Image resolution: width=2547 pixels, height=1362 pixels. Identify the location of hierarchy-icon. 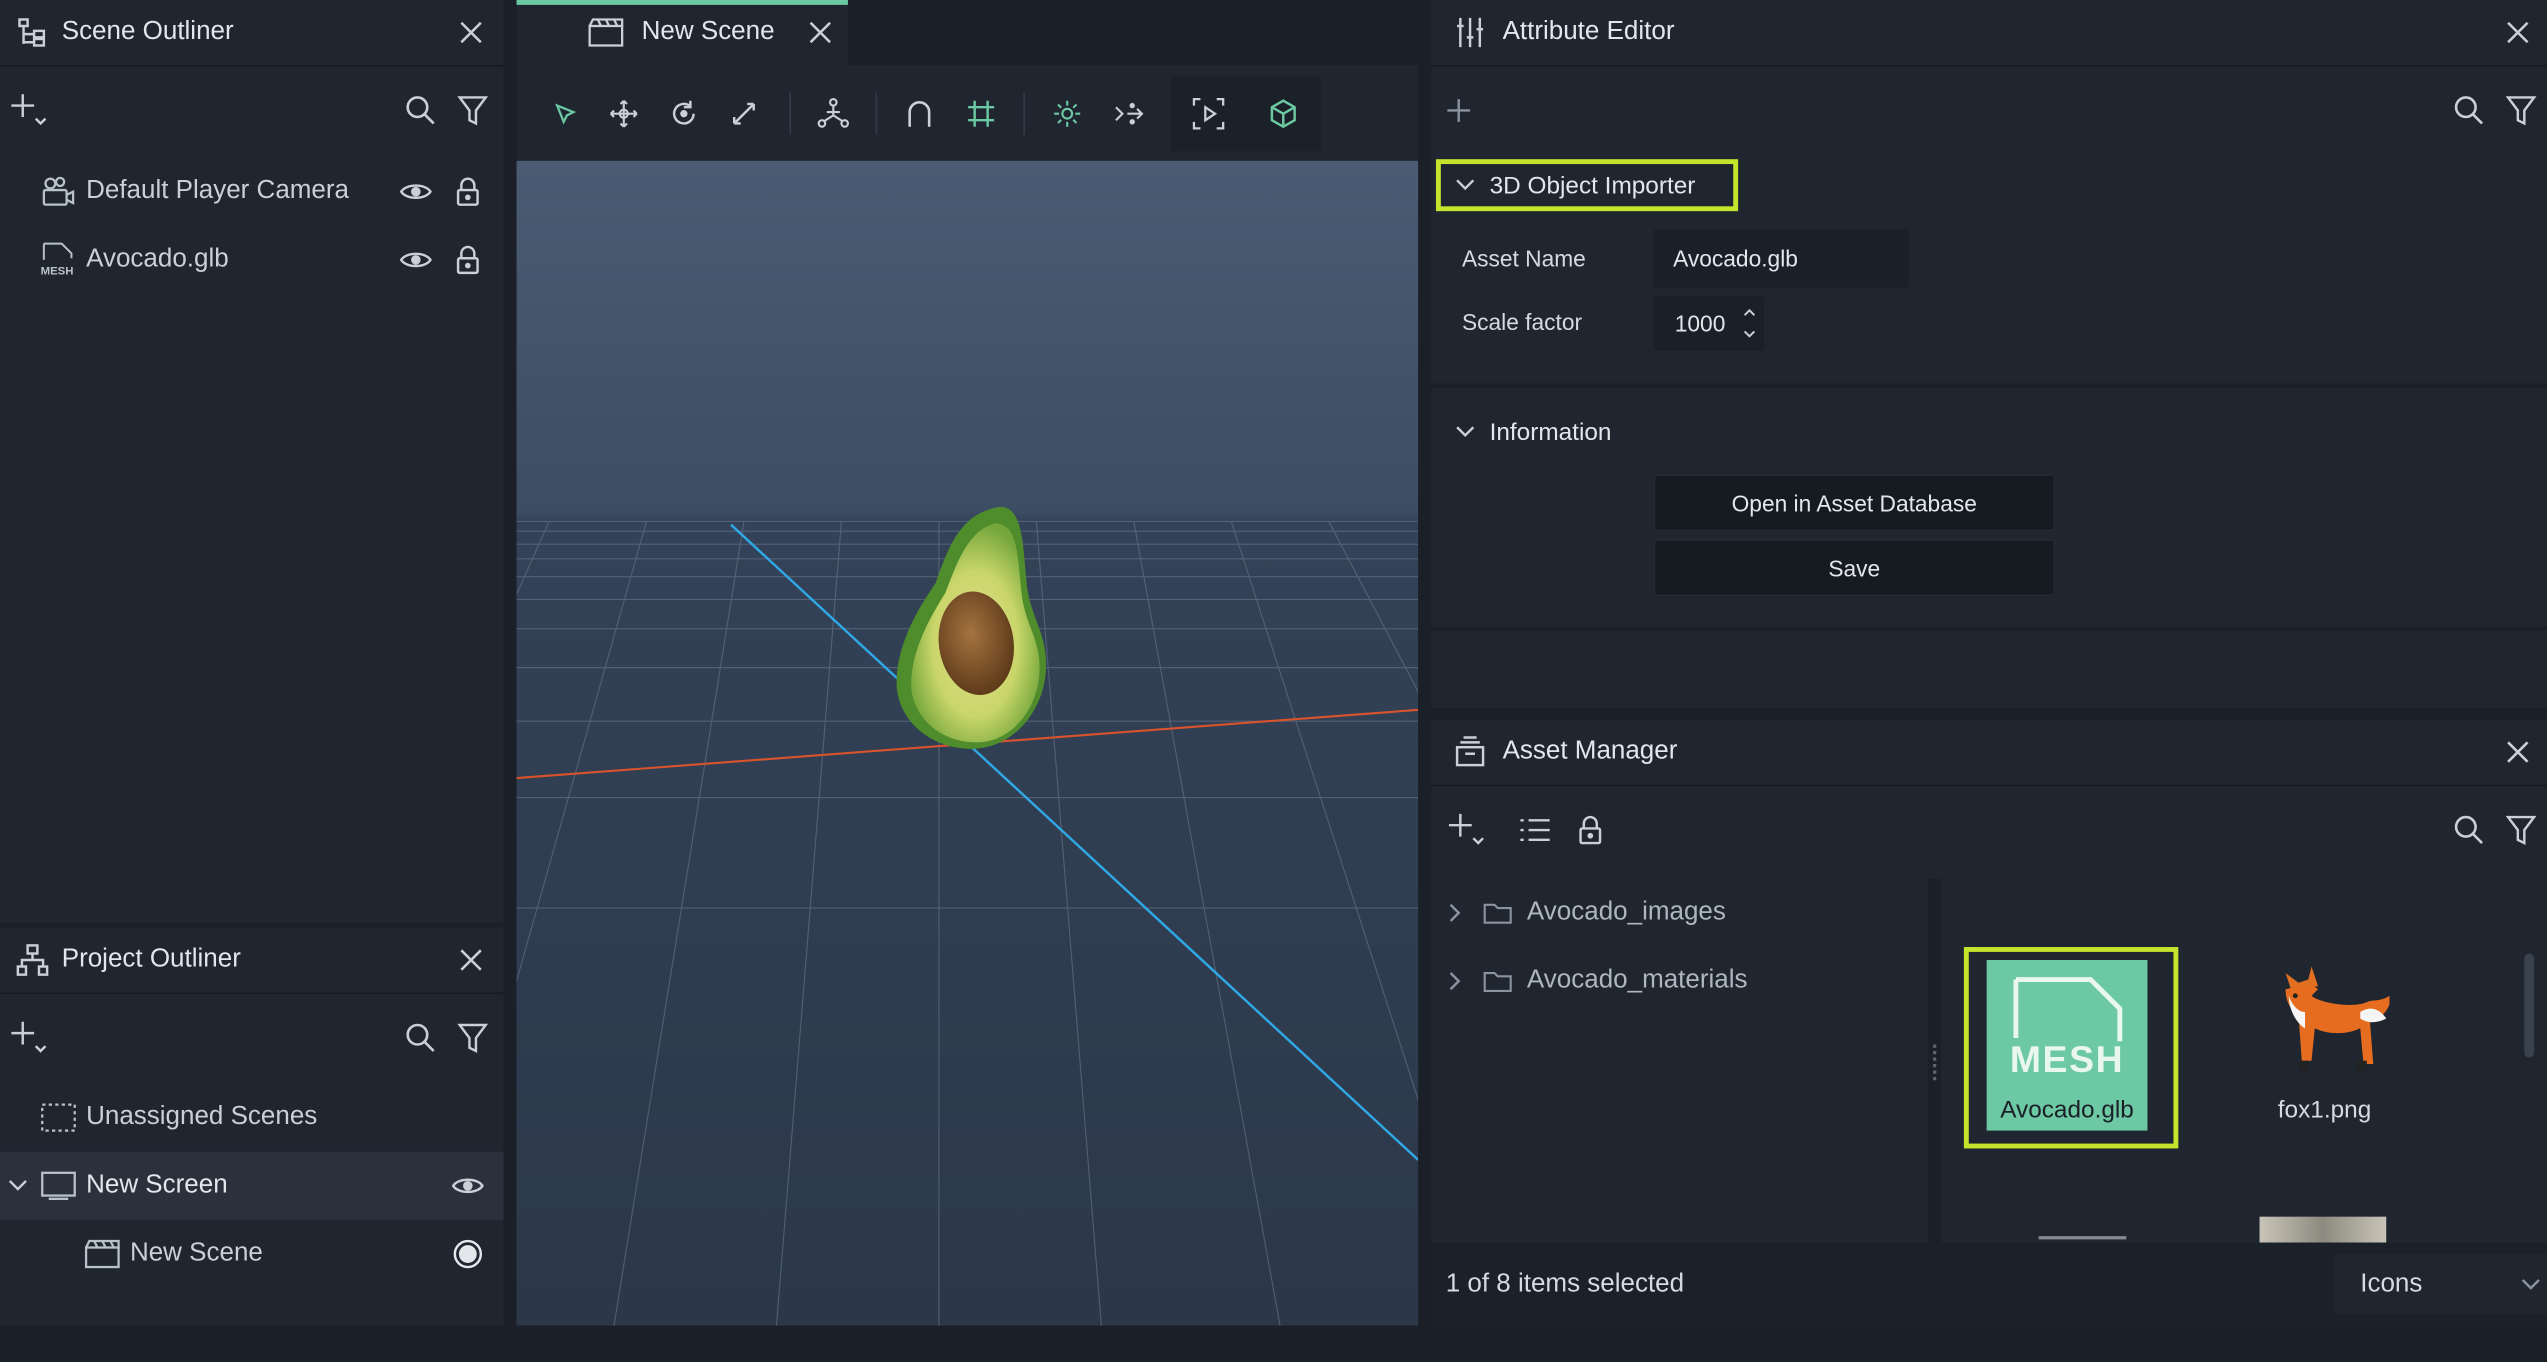
(32, 32).